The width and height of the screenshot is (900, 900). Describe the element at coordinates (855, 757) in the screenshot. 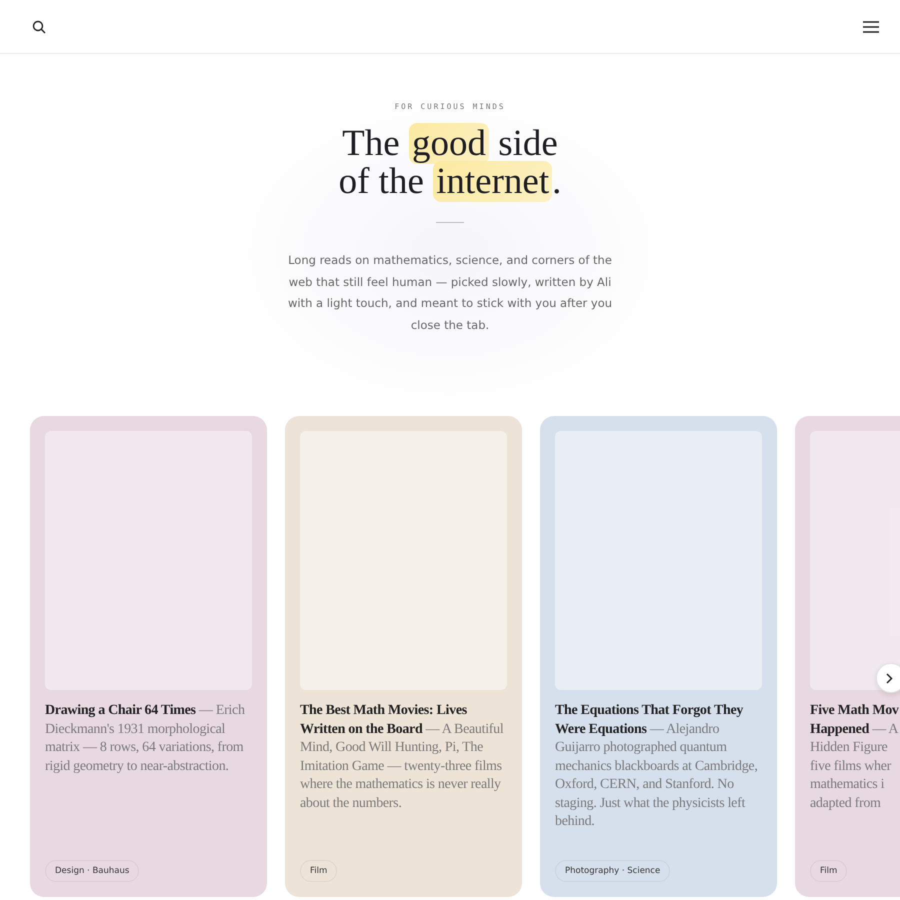

I see `article-summary: Five Math Mov Happened — A Hidden Figure five films wher mathematics i adapted from` at that location.